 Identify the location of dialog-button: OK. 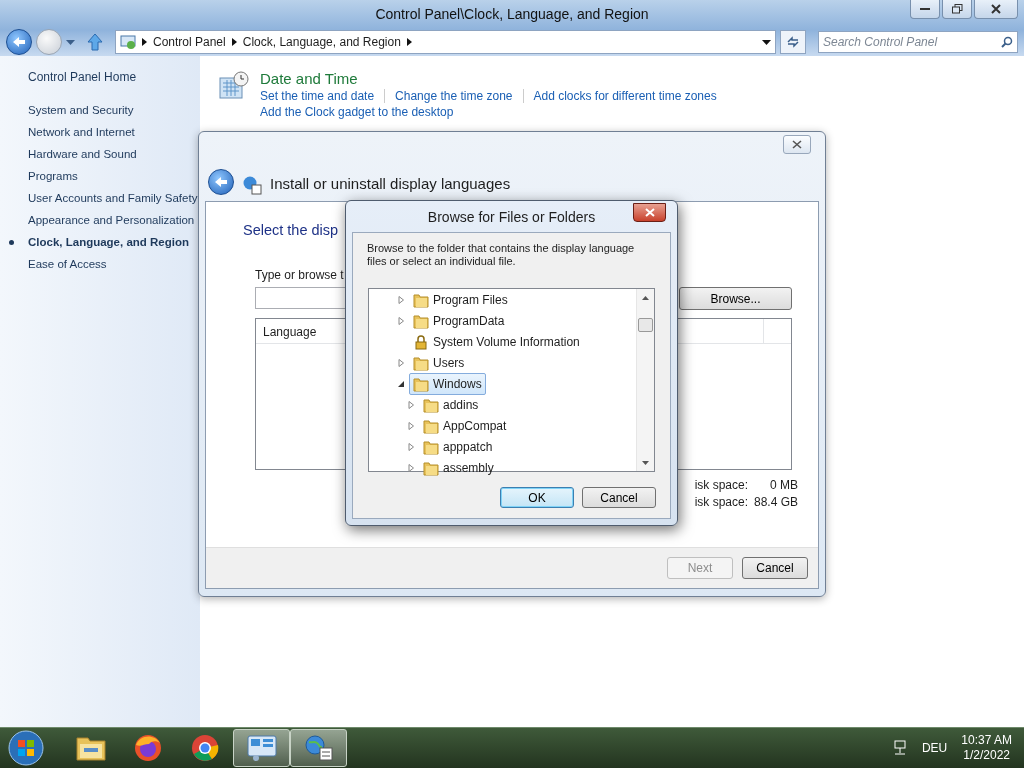
(537, 497).